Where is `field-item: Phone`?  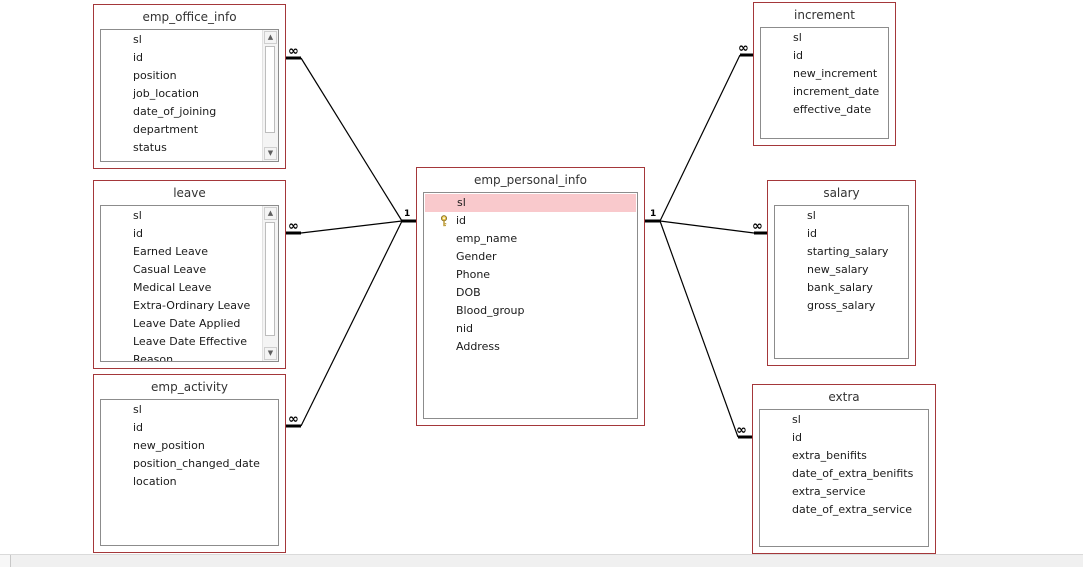 field-item: Phone is located at coordinates (530, 275).